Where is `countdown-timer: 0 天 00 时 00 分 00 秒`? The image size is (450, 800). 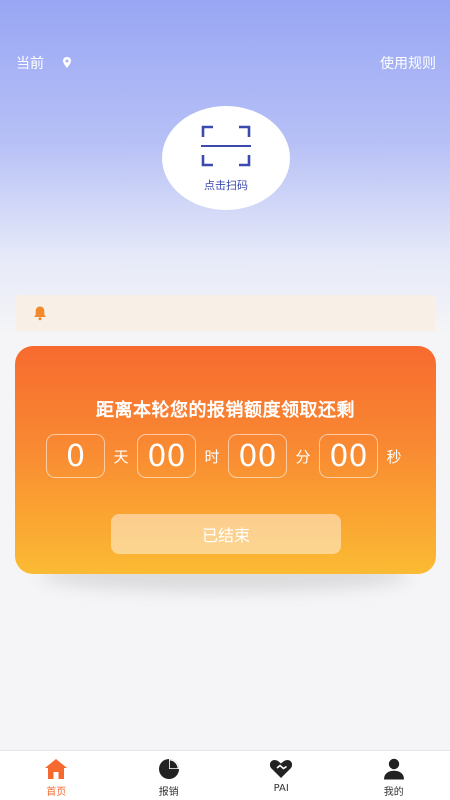 countdown-timer: 0 天 00 时 00 分 00 秒 is located at coordinates (228, 456).